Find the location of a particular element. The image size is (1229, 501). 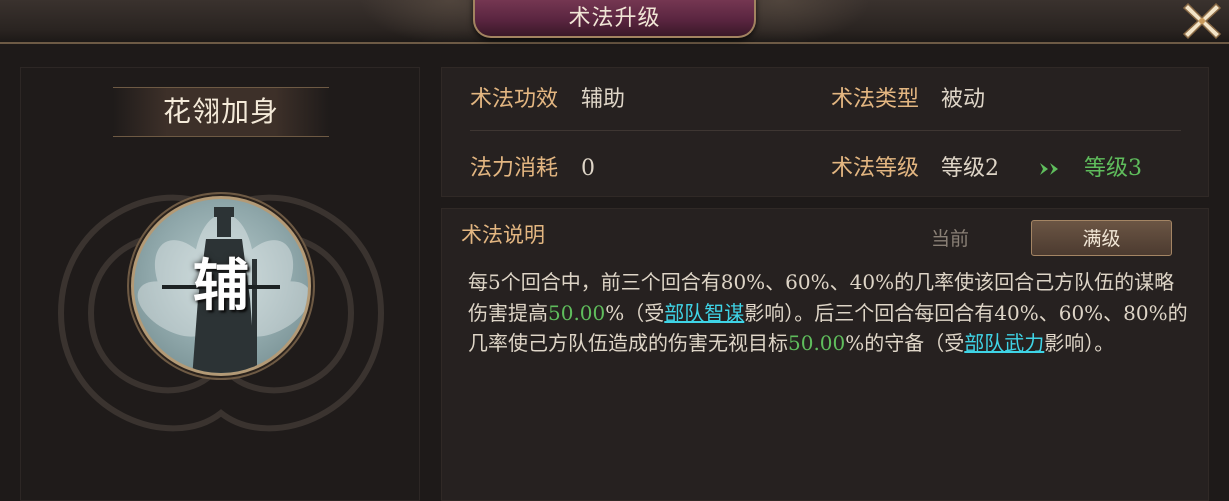

cost-value: 0 is located at coordinates (588, 168).